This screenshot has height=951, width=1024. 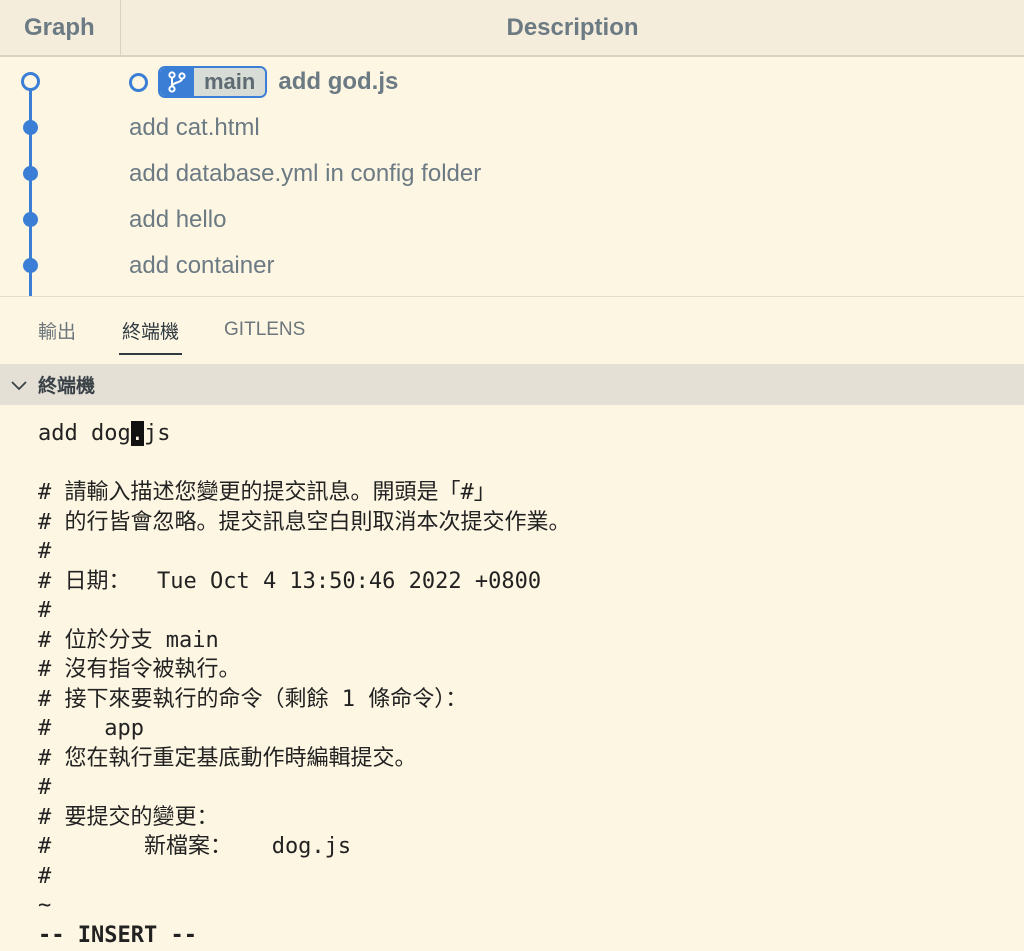 I want to click on chevron-down-icon, so click(x=19, y=385).